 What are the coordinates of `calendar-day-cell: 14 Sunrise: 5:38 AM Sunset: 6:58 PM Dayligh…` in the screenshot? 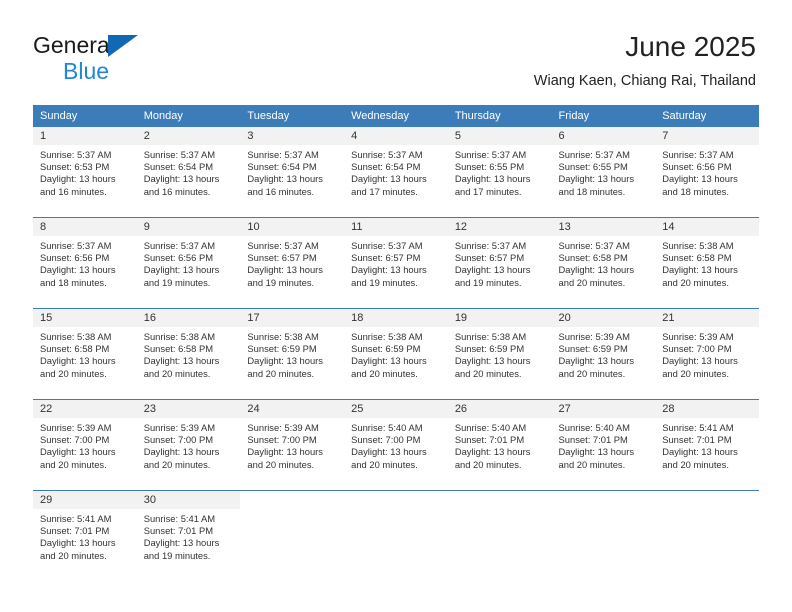 It's located at (707, 263).